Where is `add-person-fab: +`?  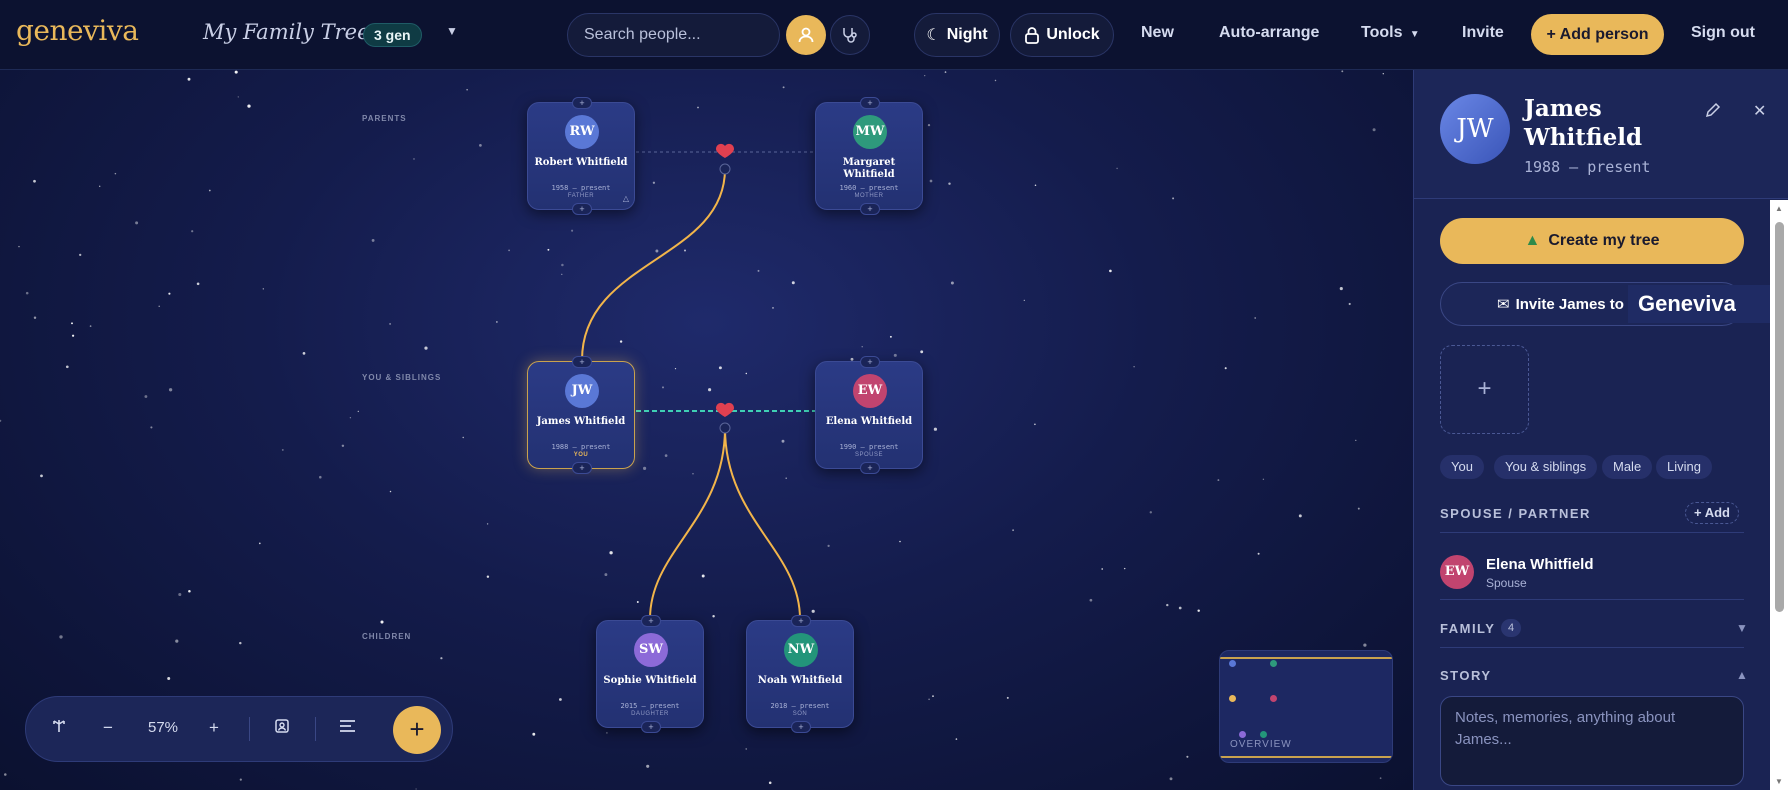 add-person-fab: + is located at coordinates (417, 730).